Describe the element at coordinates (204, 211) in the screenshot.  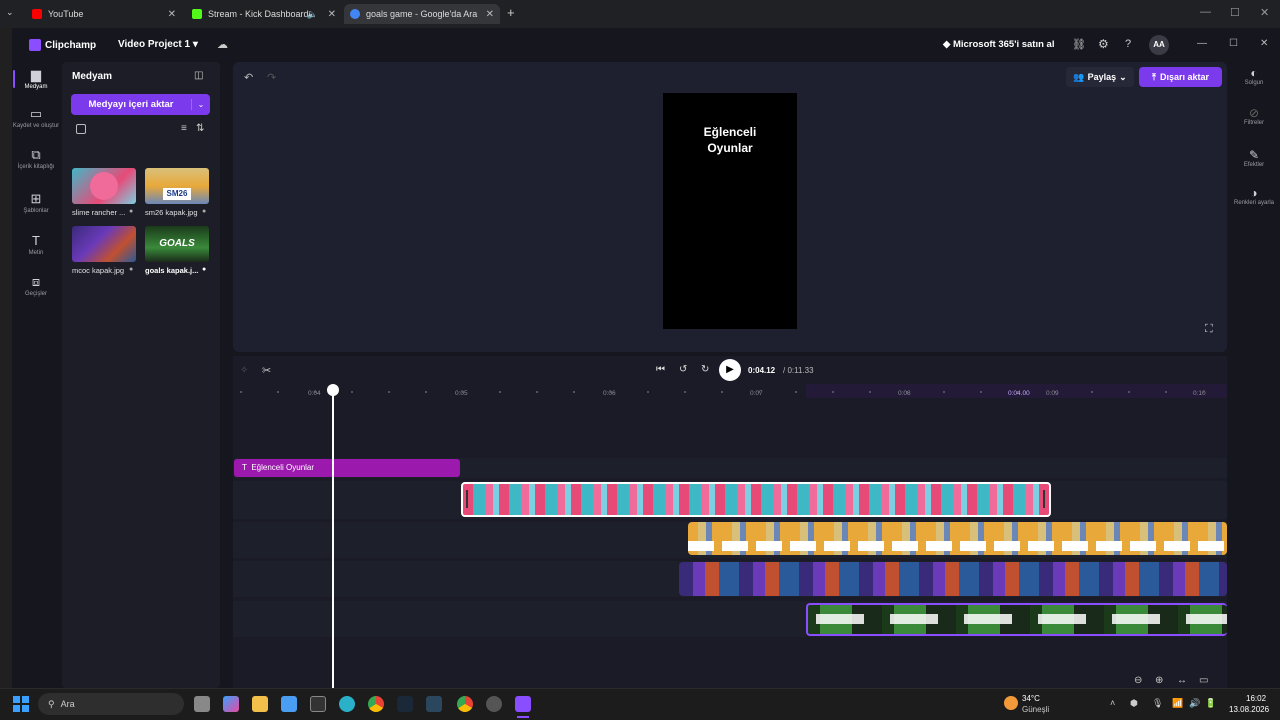
I see `check-icon: ●` at that location.